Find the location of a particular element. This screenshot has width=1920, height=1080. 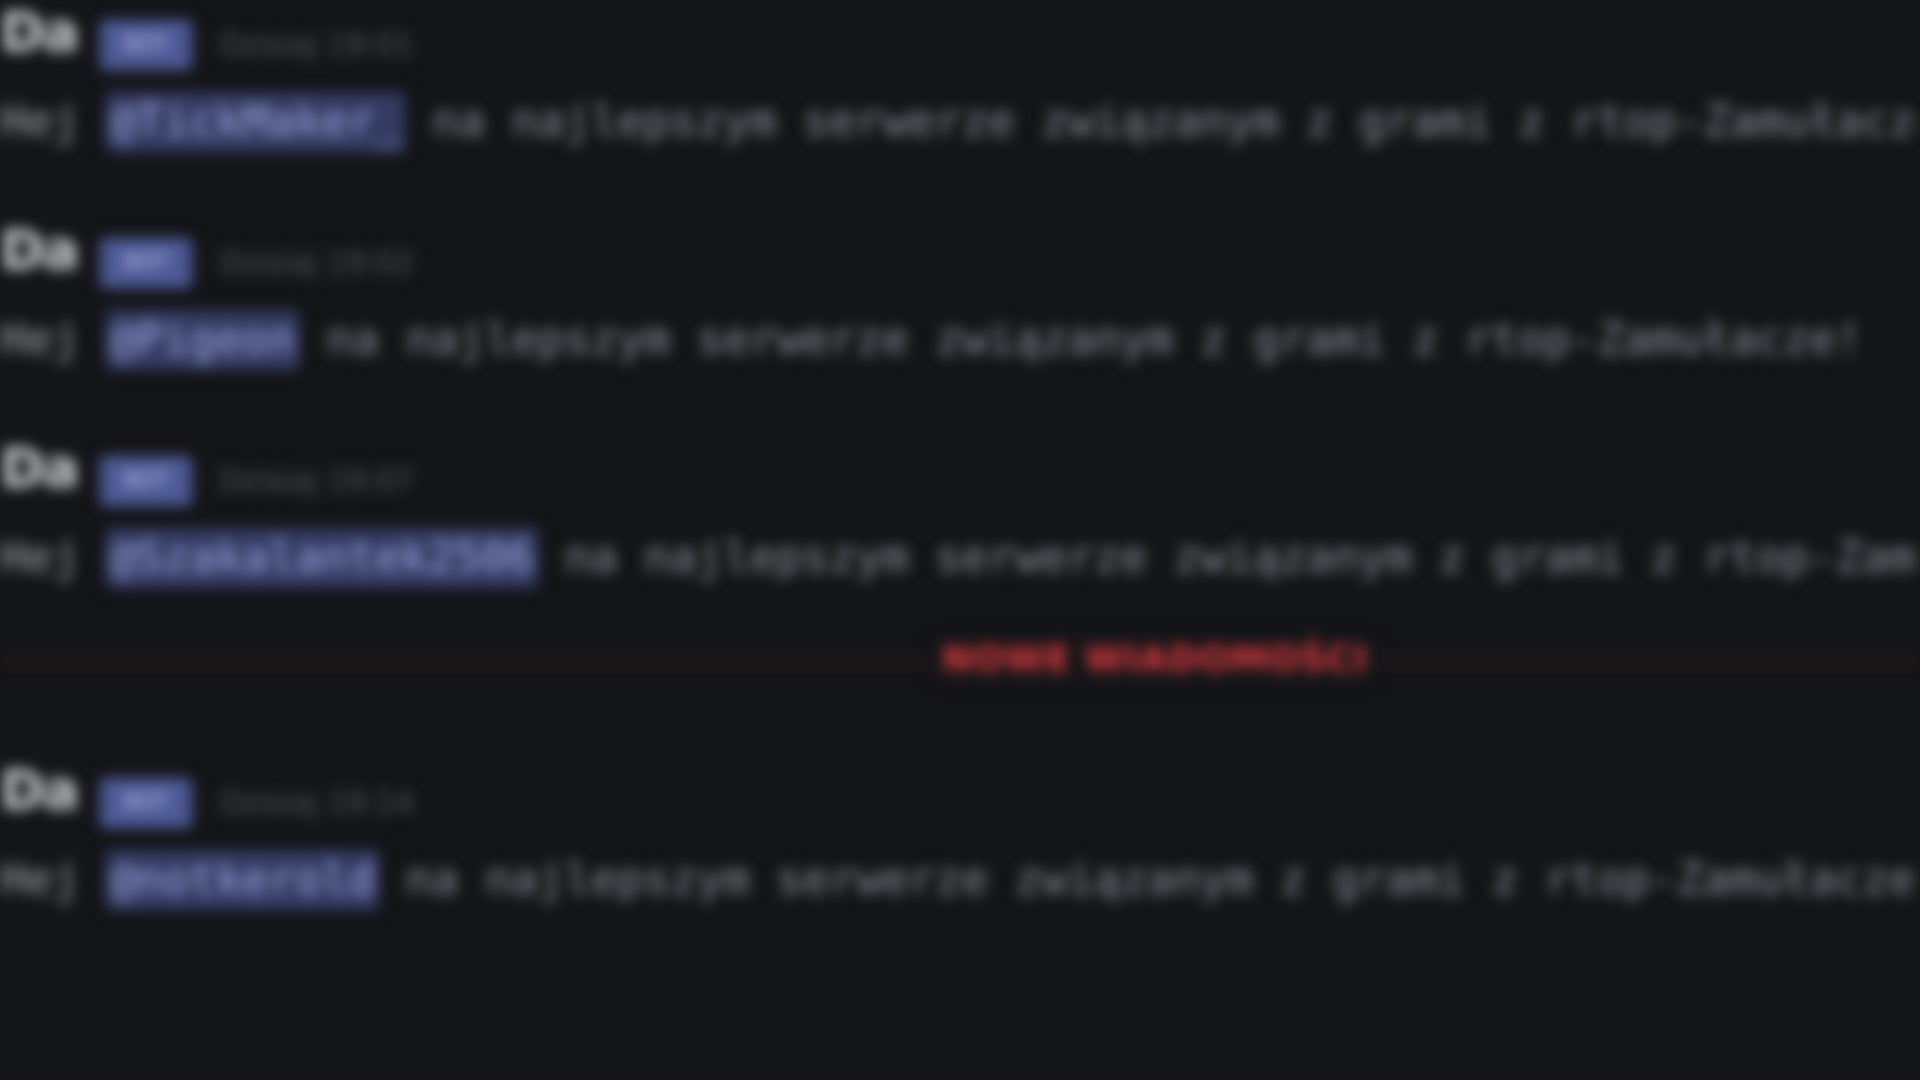

message-header: Da BOT Dzisiaj 19:14 is located at coordinates (300, 793).